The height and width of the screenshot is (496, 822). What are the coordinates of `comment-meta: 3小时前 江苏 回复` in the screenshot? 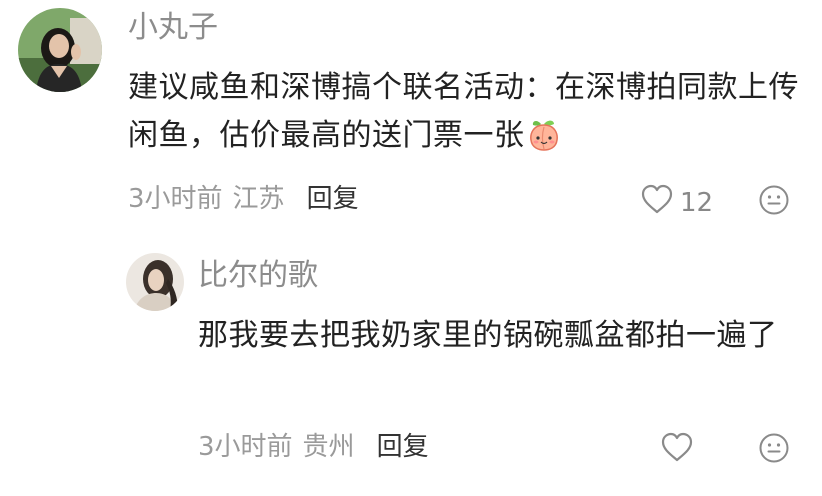 It's located at (243, 199).